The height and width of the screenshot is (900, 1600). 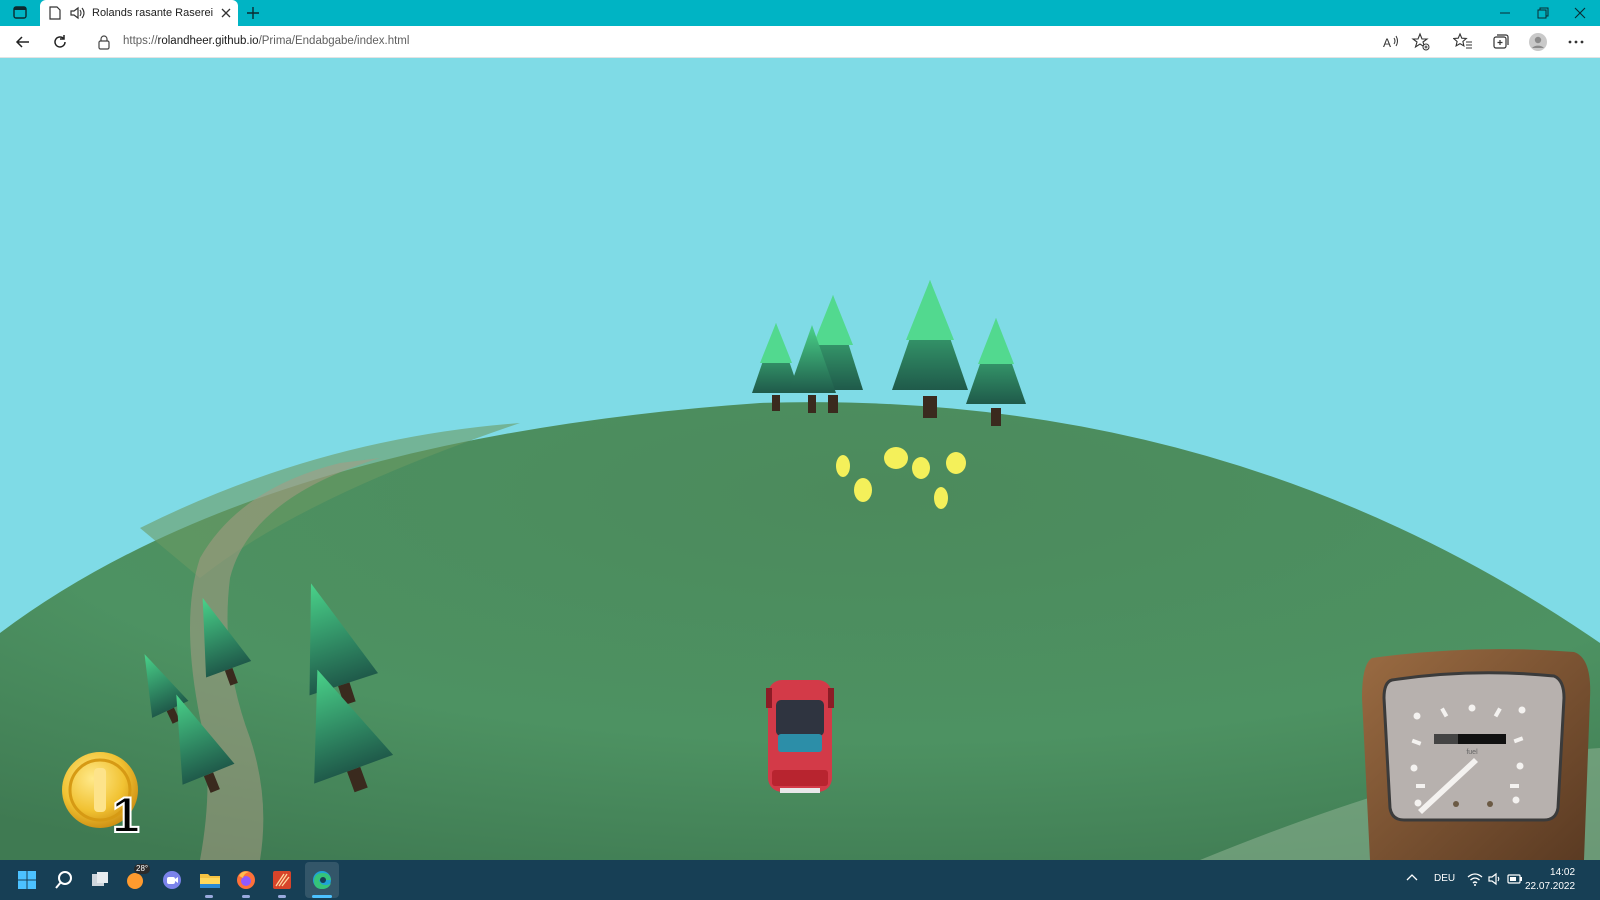 I want to click on more-icon, so click(x=1576, y=42).